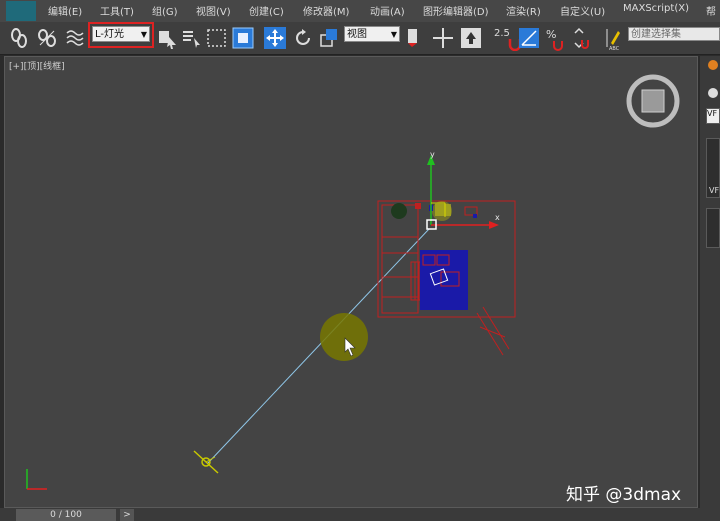  What do you see at coordinates (614, 48) in the screenshot?
I see `svg-text: ABC` at bounding box center [614, 48].